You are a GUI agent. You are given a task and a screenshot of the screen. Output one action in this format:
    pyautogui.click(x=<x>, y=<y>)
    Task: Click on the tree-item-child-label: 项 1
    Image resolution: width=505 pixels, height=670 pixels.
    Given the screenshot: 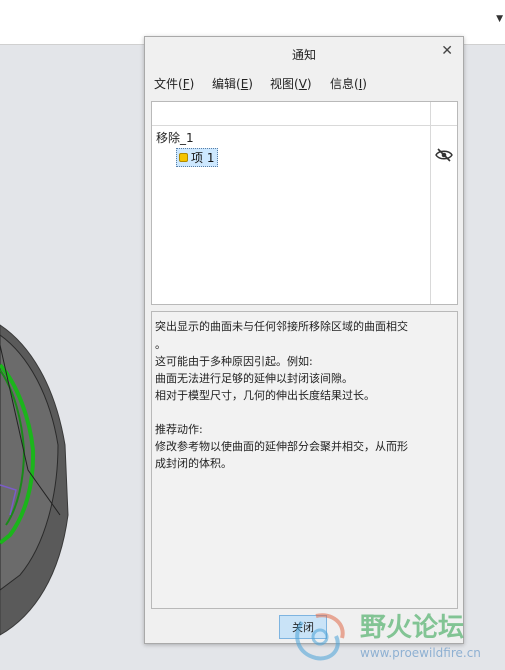 What is the action you would take?
    pyautogui.click(x=203, y=158)
    